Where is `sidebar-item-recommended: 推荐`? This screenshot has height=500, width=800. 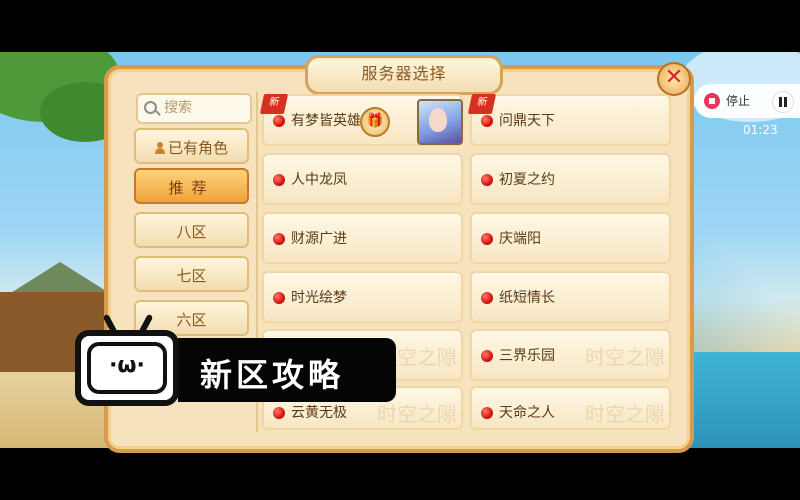 sidebar-item-recommended: 推荐 is located at coordinates (191, 186).